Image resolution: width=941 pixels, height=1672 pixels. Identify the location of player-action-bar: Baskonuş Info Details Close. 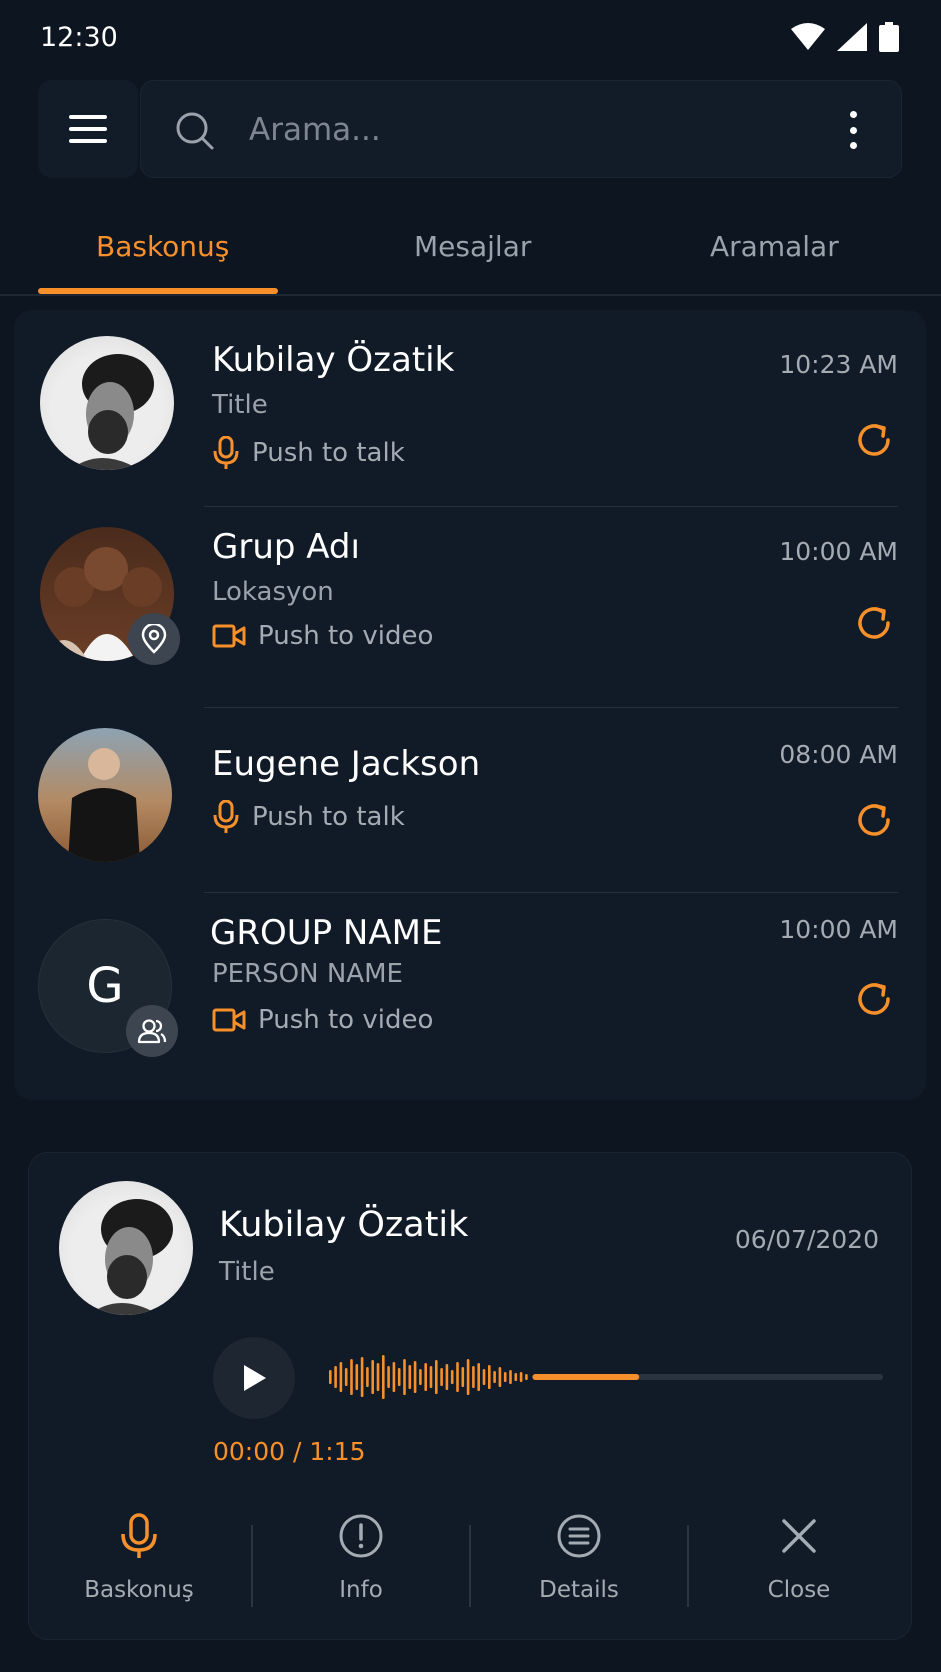
(471, 1568).